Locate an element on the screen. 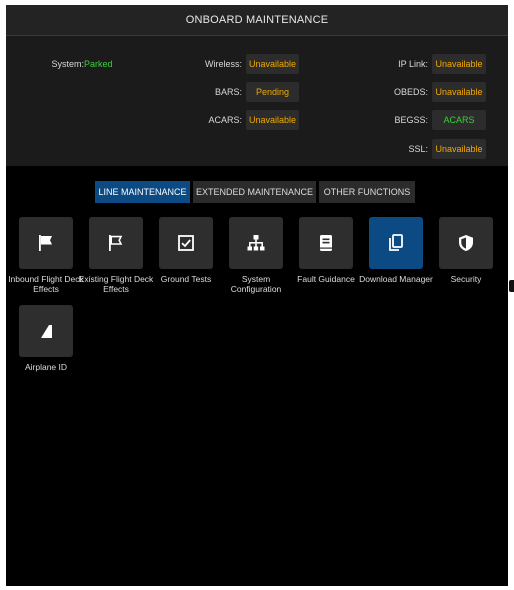  page-title-text: ONBOARD MAINTENANCE is located at coordinates (257, 20).